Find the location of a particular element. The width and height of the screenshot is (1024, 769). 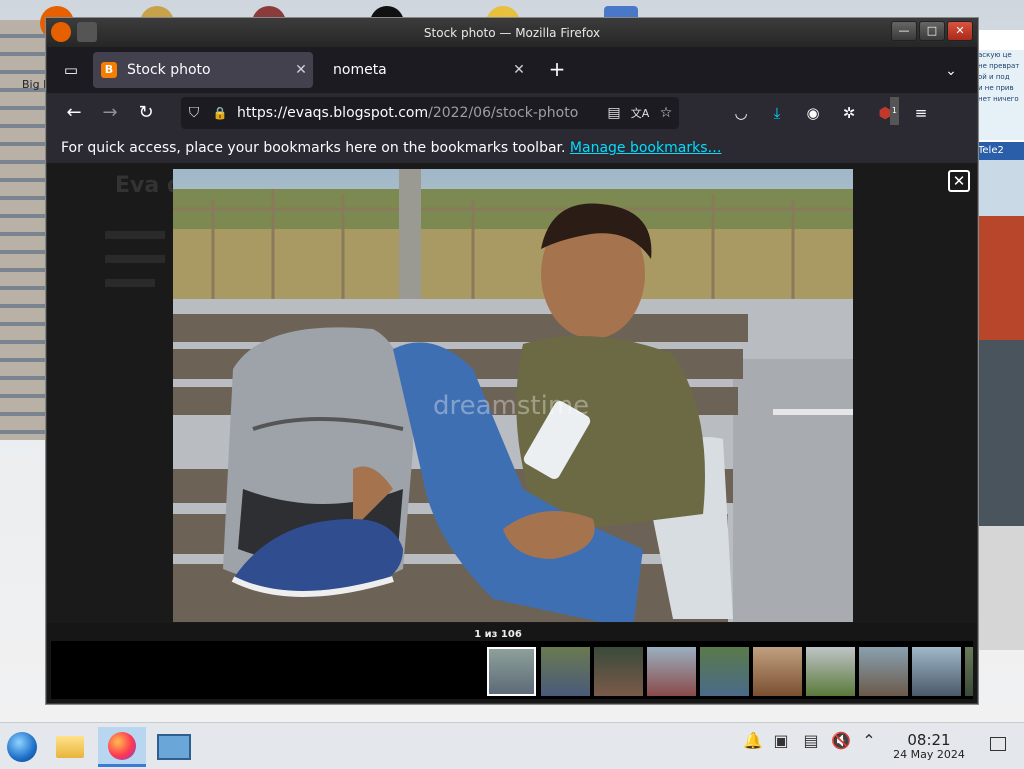

list-all-tabs-button: ⌄ is located at coordinates (951, 71).